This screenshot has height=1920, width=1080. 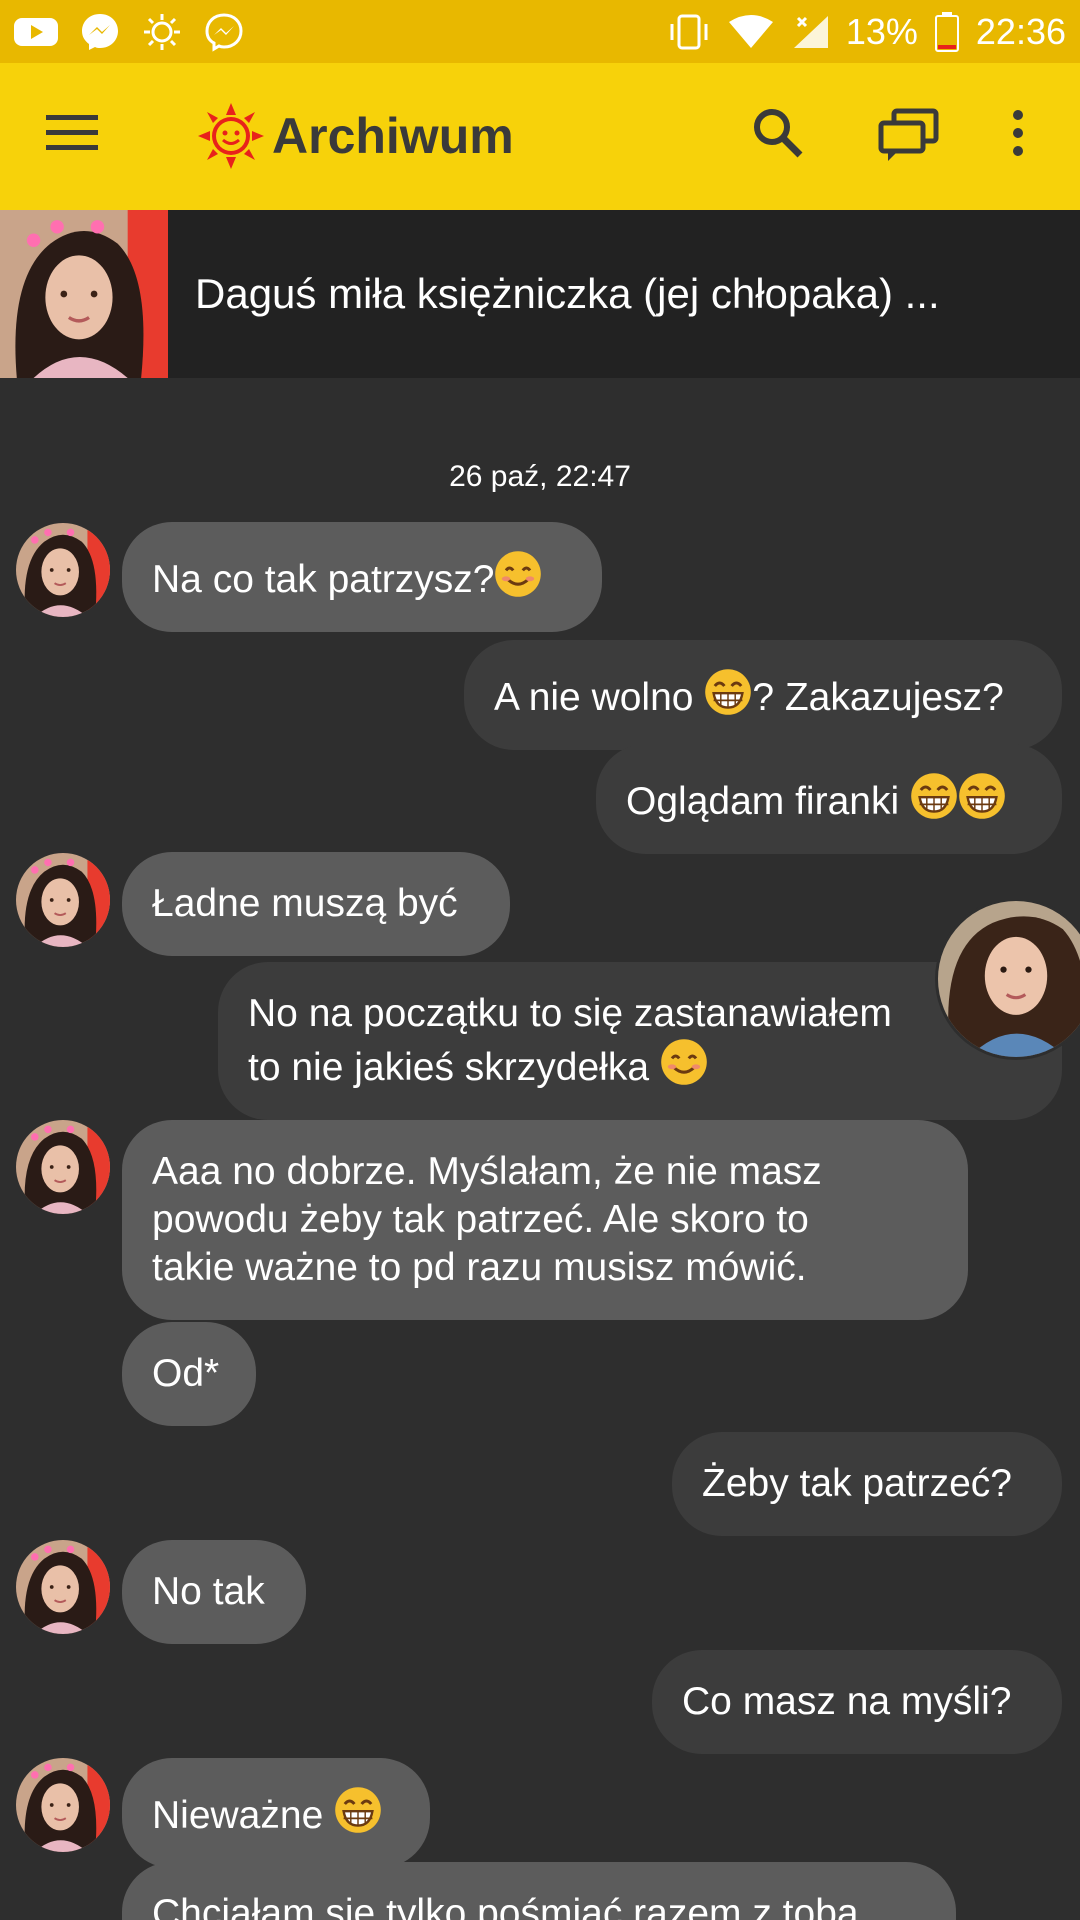 I want to click on battery-icon, so click(x=947, y=31).